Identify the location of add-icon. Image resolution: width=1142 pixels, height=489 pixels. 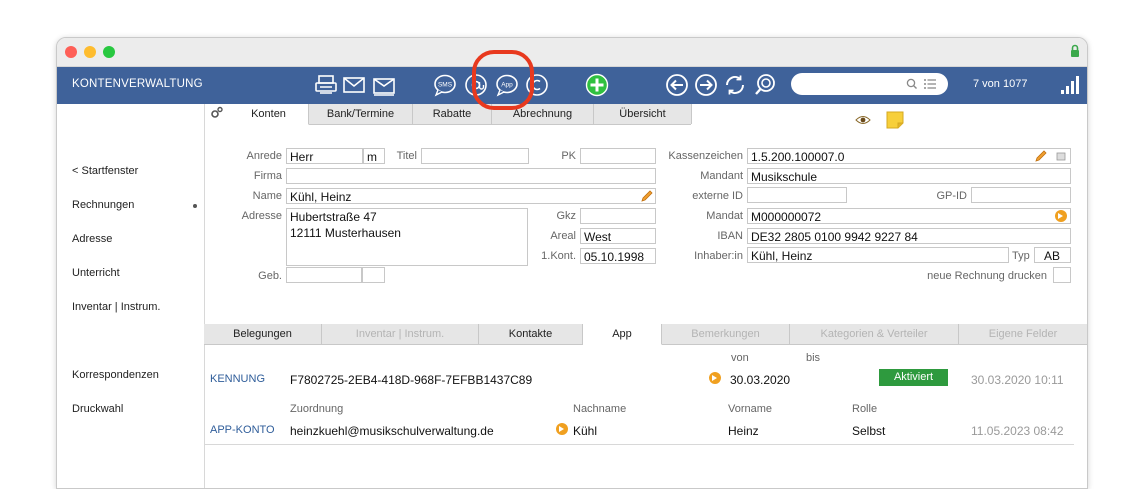
(597, 85).